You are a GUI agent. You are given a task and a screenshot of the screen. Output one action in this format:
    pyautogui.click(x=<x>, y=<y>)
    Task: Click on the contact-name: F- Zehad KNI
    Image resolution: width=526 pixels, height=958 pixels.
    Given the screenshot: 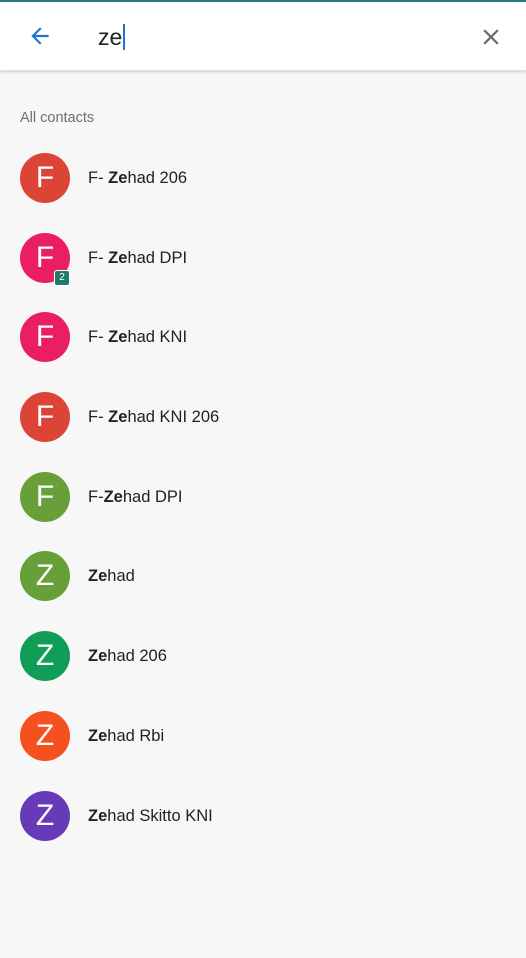 What is the action you would take?
    pyautogui.click(x=137, y=337)
    